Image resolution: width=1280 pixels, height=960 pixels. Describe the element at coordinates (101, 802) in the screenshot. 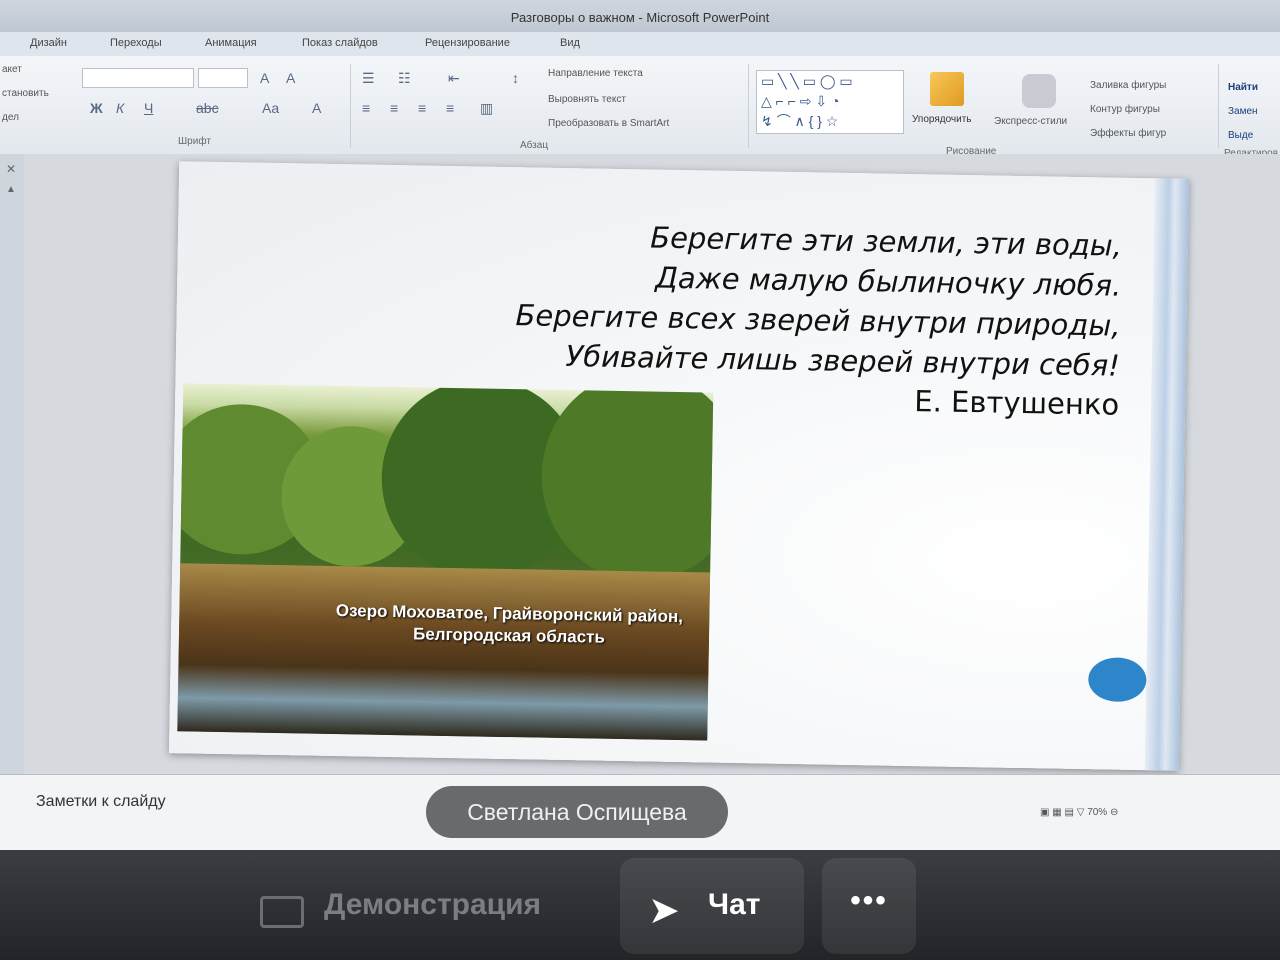

I see `notes-placeholder: Заметки к слайду` at that location.